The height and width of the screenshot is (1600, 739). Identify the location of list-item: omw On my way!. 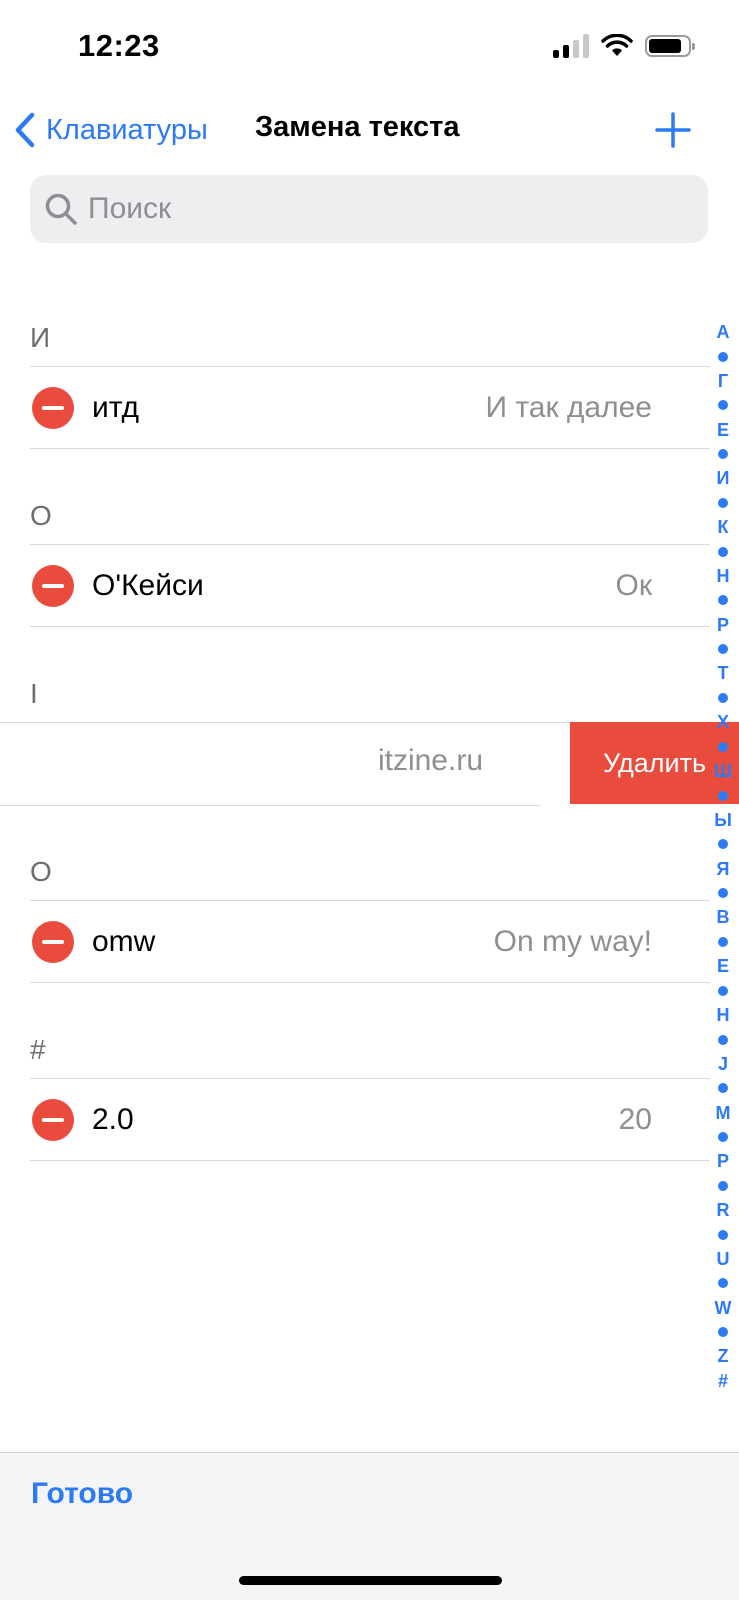
(355, 942).